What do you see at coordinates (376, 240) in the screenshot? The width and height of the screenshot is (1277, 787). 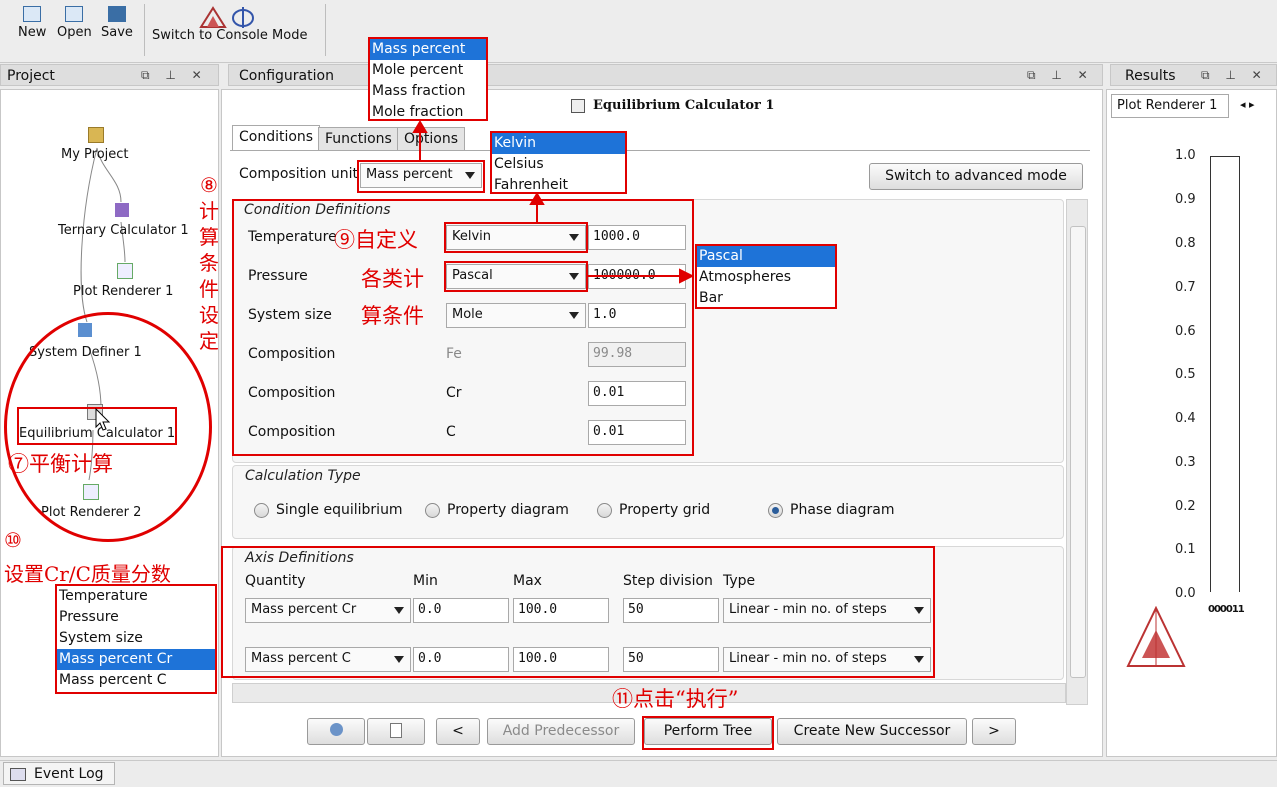 I see `annotation-9: ⑨自定义` at bounding box center [376, 240].